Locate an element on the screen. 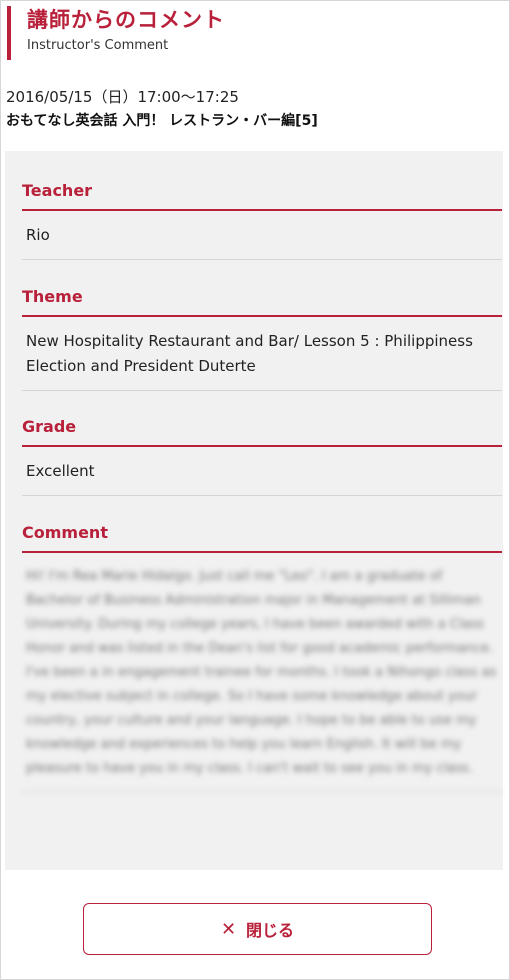 The height and width of the screenshot is (980, 510). grade-label: Grade is located at coordinates (262, 432).